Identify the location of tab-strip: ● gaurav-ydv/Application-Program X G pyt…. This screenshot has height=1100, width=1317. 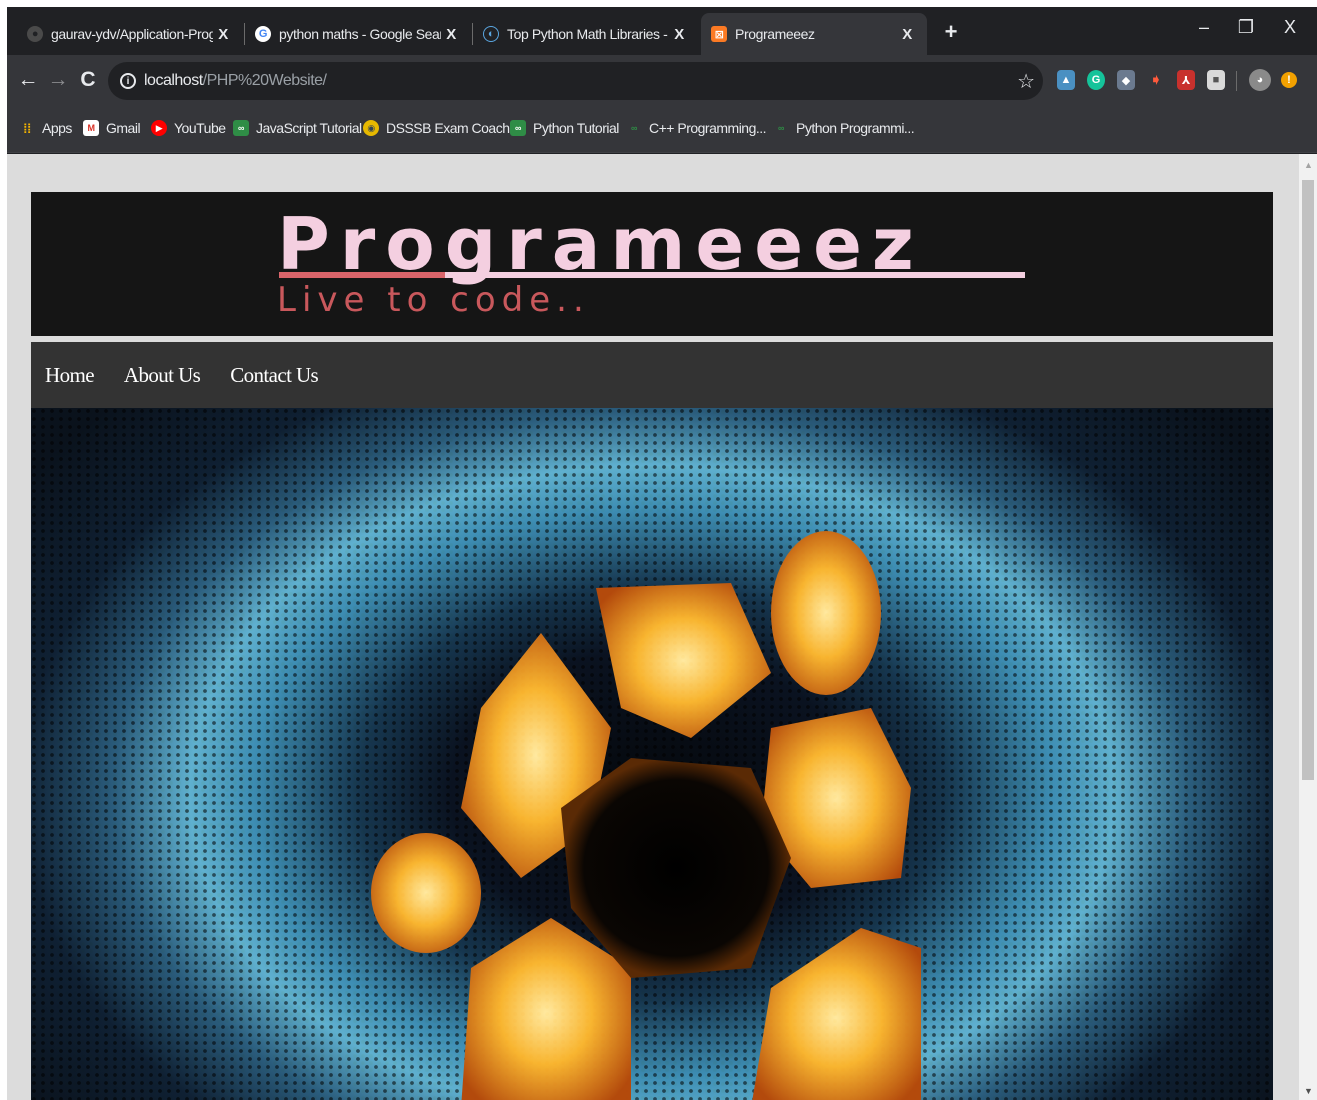
(662, 31).